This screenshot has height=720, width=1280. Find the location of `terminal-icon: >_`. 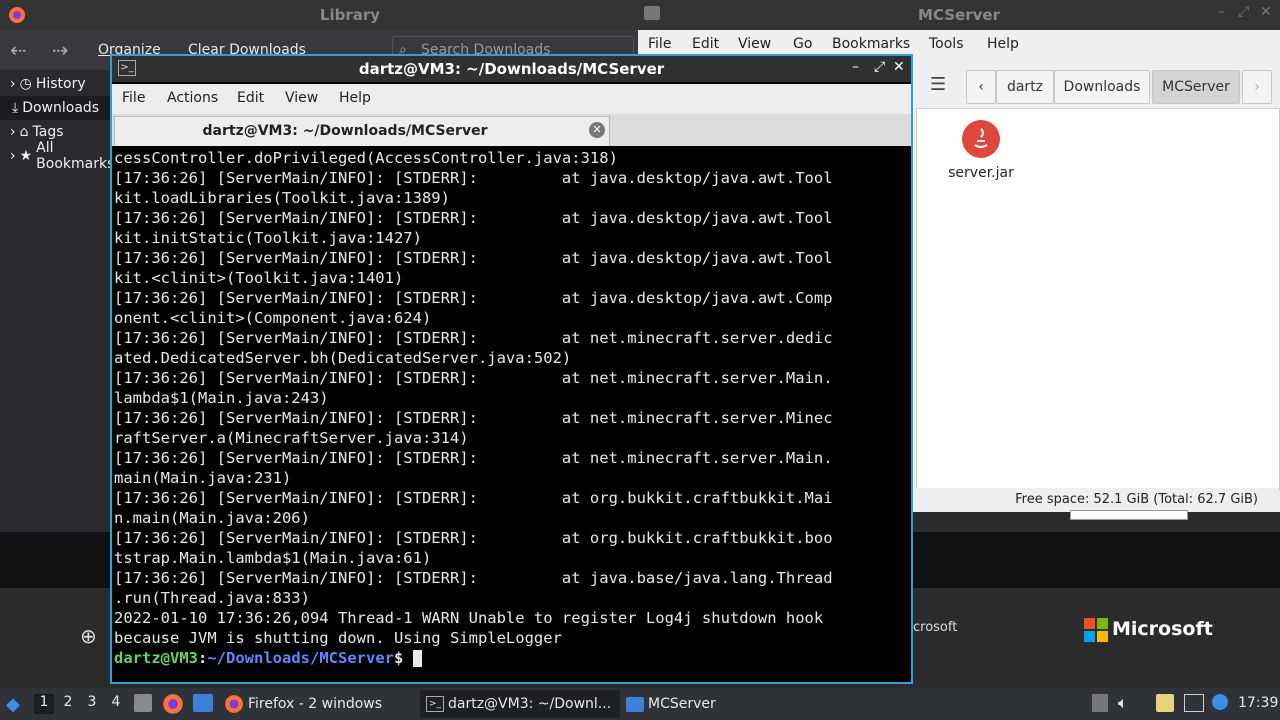

terminal-icon: >_ is located at coordinates (435, 704).